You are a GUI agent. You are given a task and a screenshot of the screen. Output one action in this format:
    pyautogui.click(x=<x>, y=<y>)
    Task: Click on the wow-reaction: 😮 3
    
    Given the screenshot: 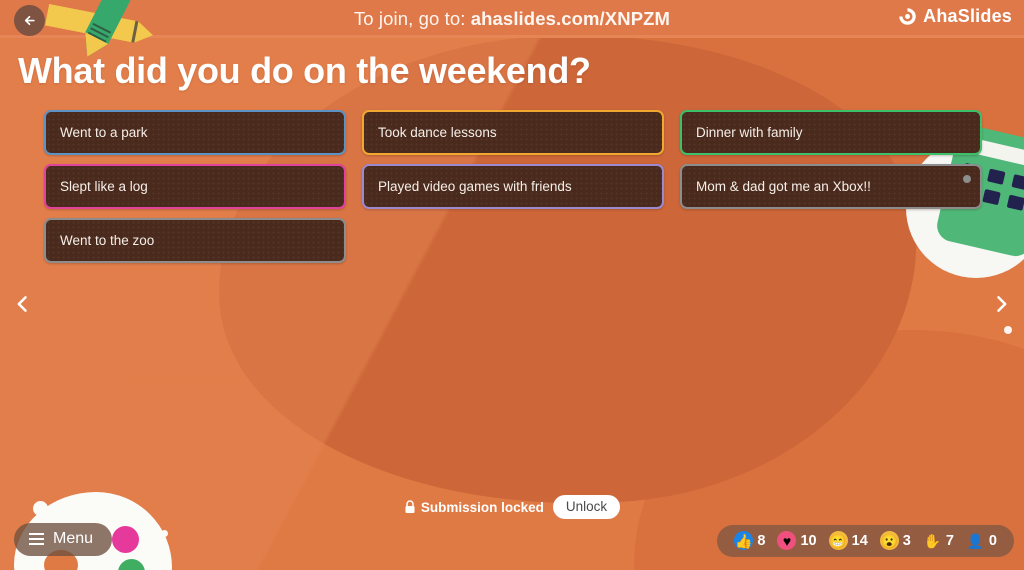 What is the action you would take?
    pyautogui.click(x=895, y=540)
    